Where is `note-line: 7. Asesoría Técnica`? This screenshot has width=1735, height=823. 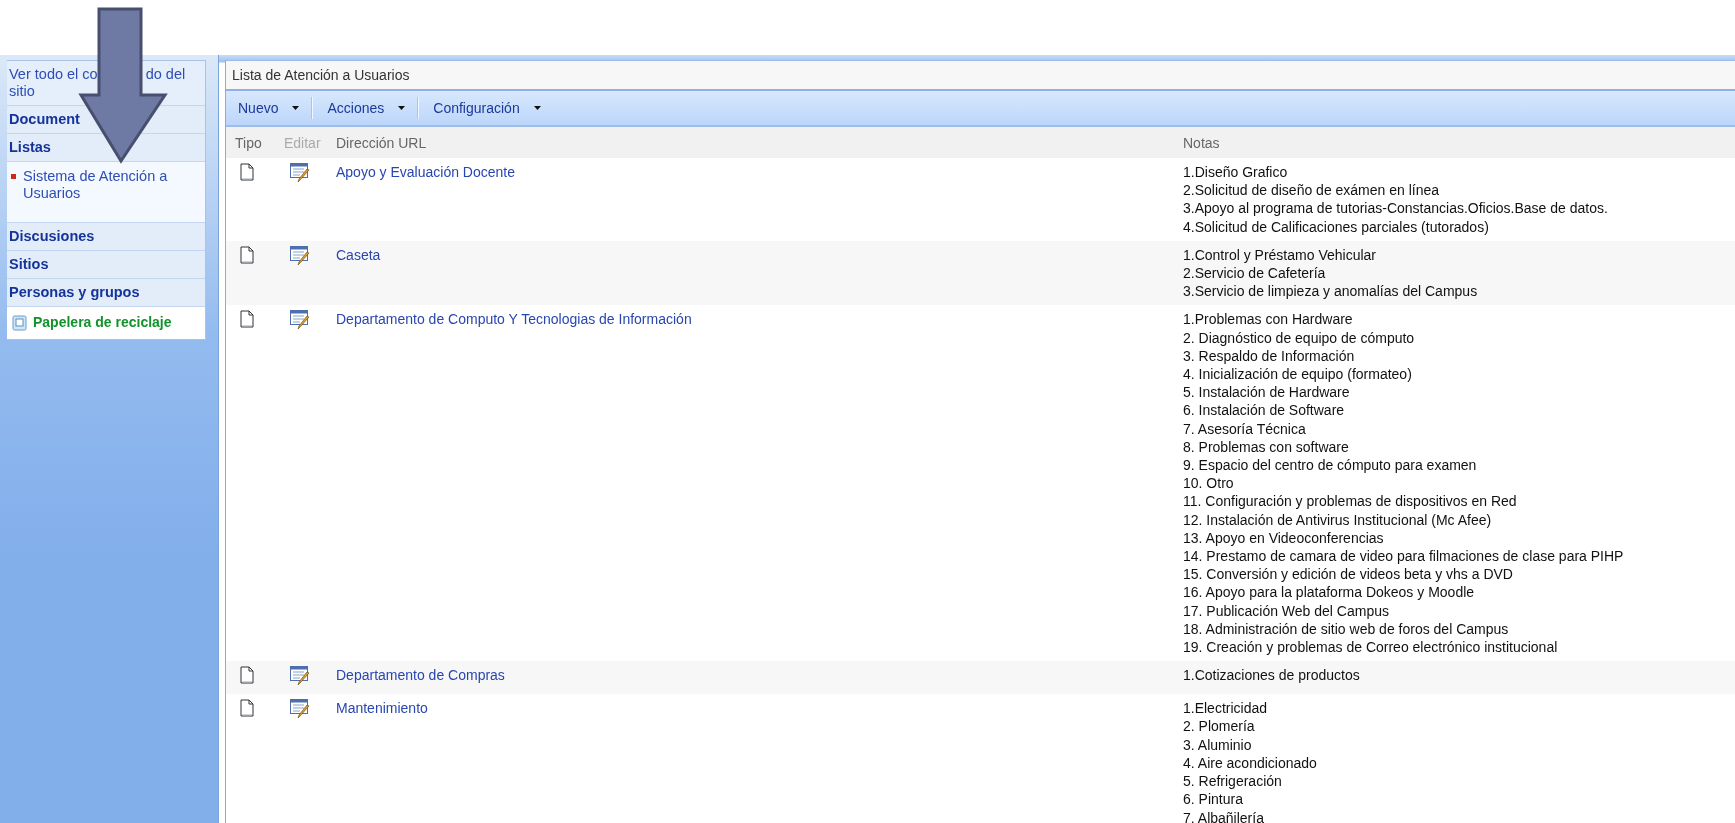 note-line: 7. Asesoría Técnica is located at coordinates (1245, 428).